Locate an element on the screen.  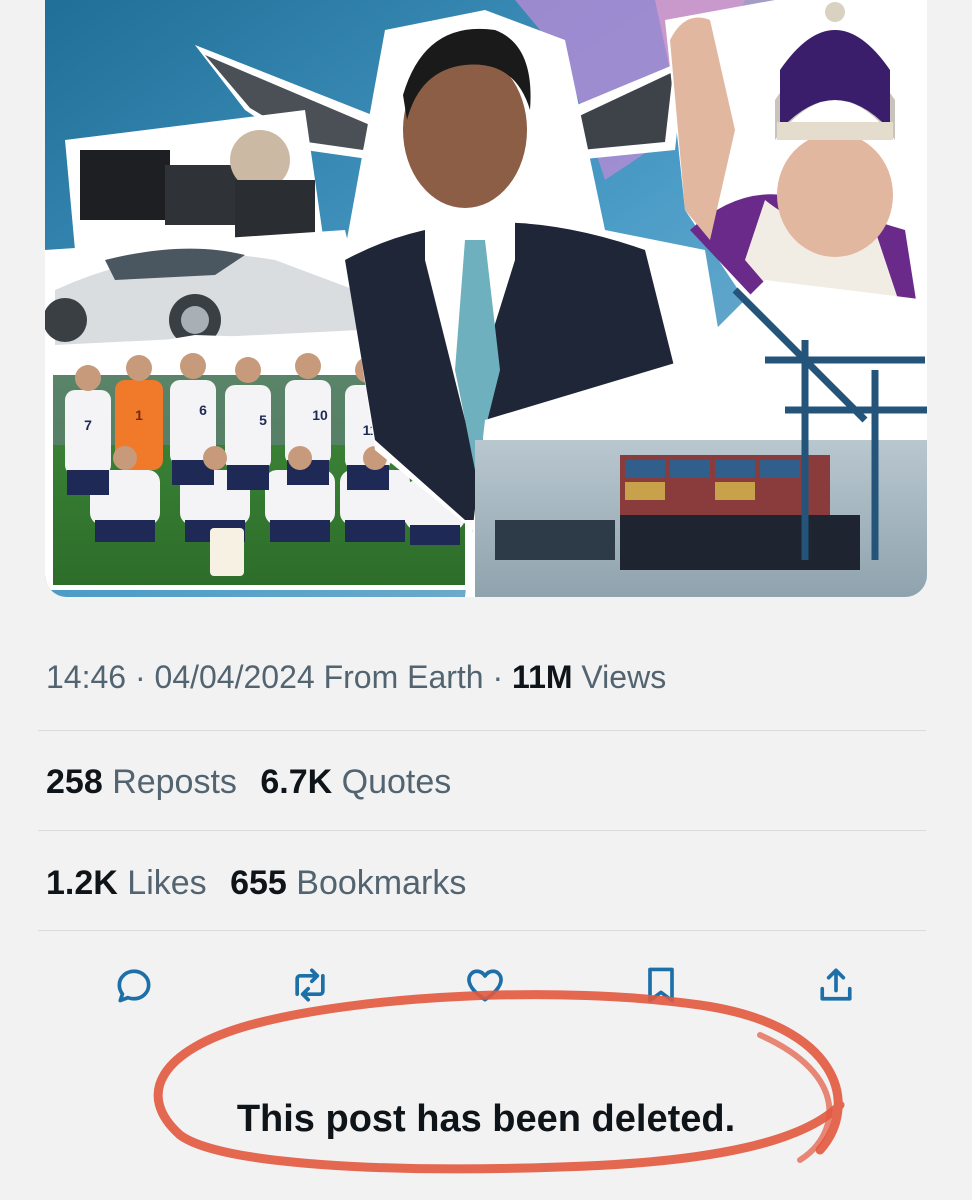
jersey-number: 10 is located at coordinates (320, 415).